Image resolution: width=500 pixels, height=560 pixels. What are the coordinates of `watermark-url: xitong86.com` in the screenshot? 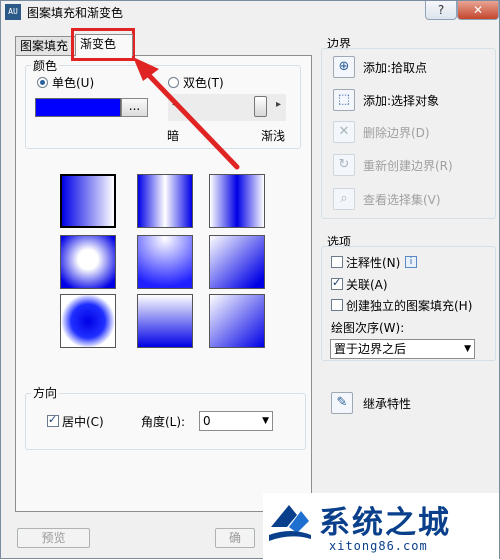 It's located at (378, 546).